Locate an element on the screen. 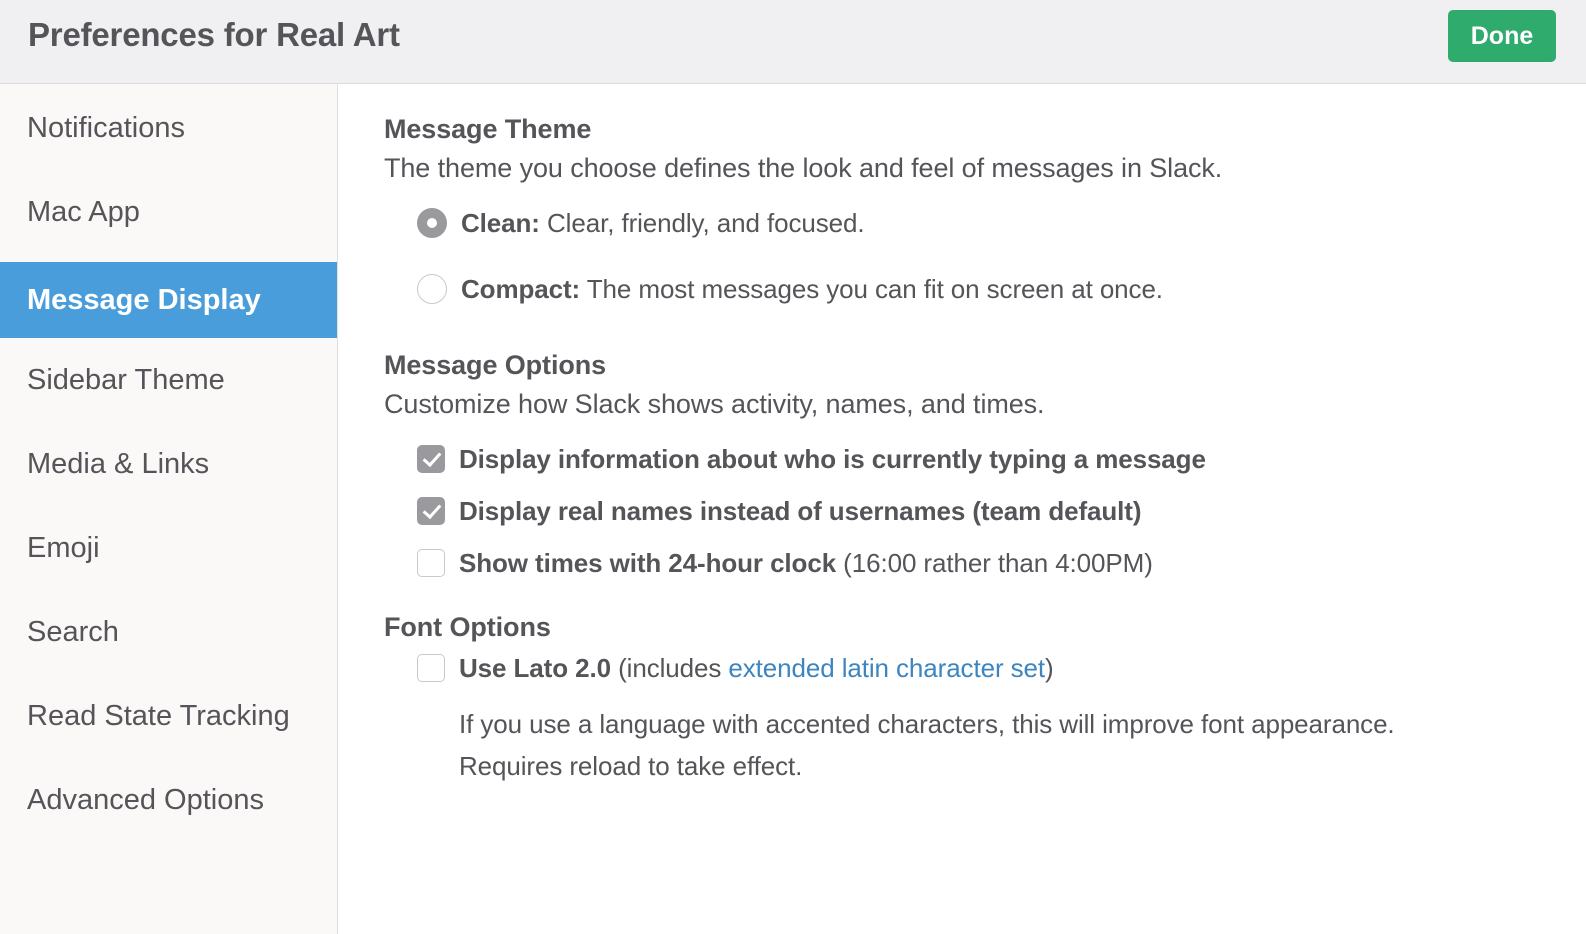  font-options-note-line-2: Requires reload to take effect. is located at coordinates (631, 766).